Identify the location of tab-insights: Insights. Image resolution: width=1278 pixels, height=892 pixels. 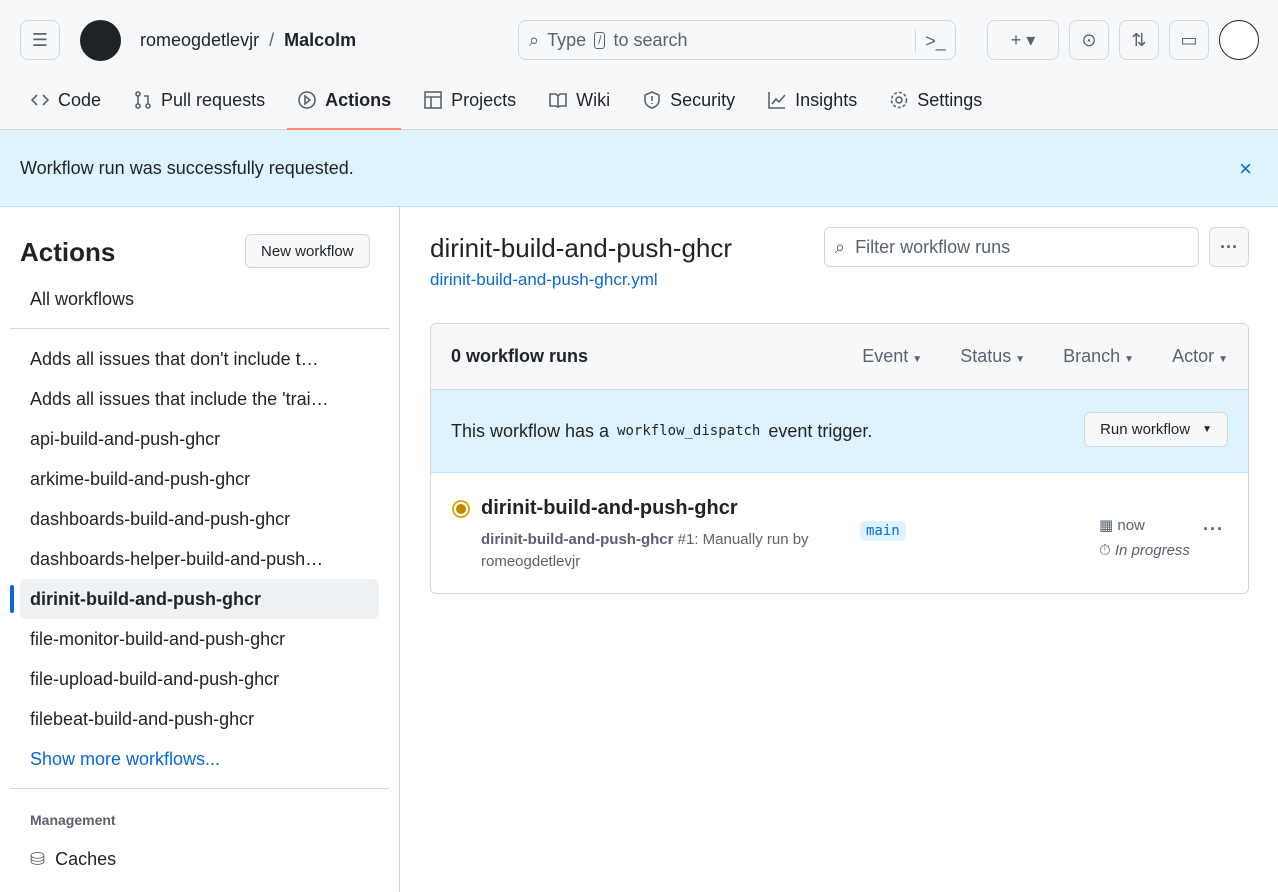
(812, 100).